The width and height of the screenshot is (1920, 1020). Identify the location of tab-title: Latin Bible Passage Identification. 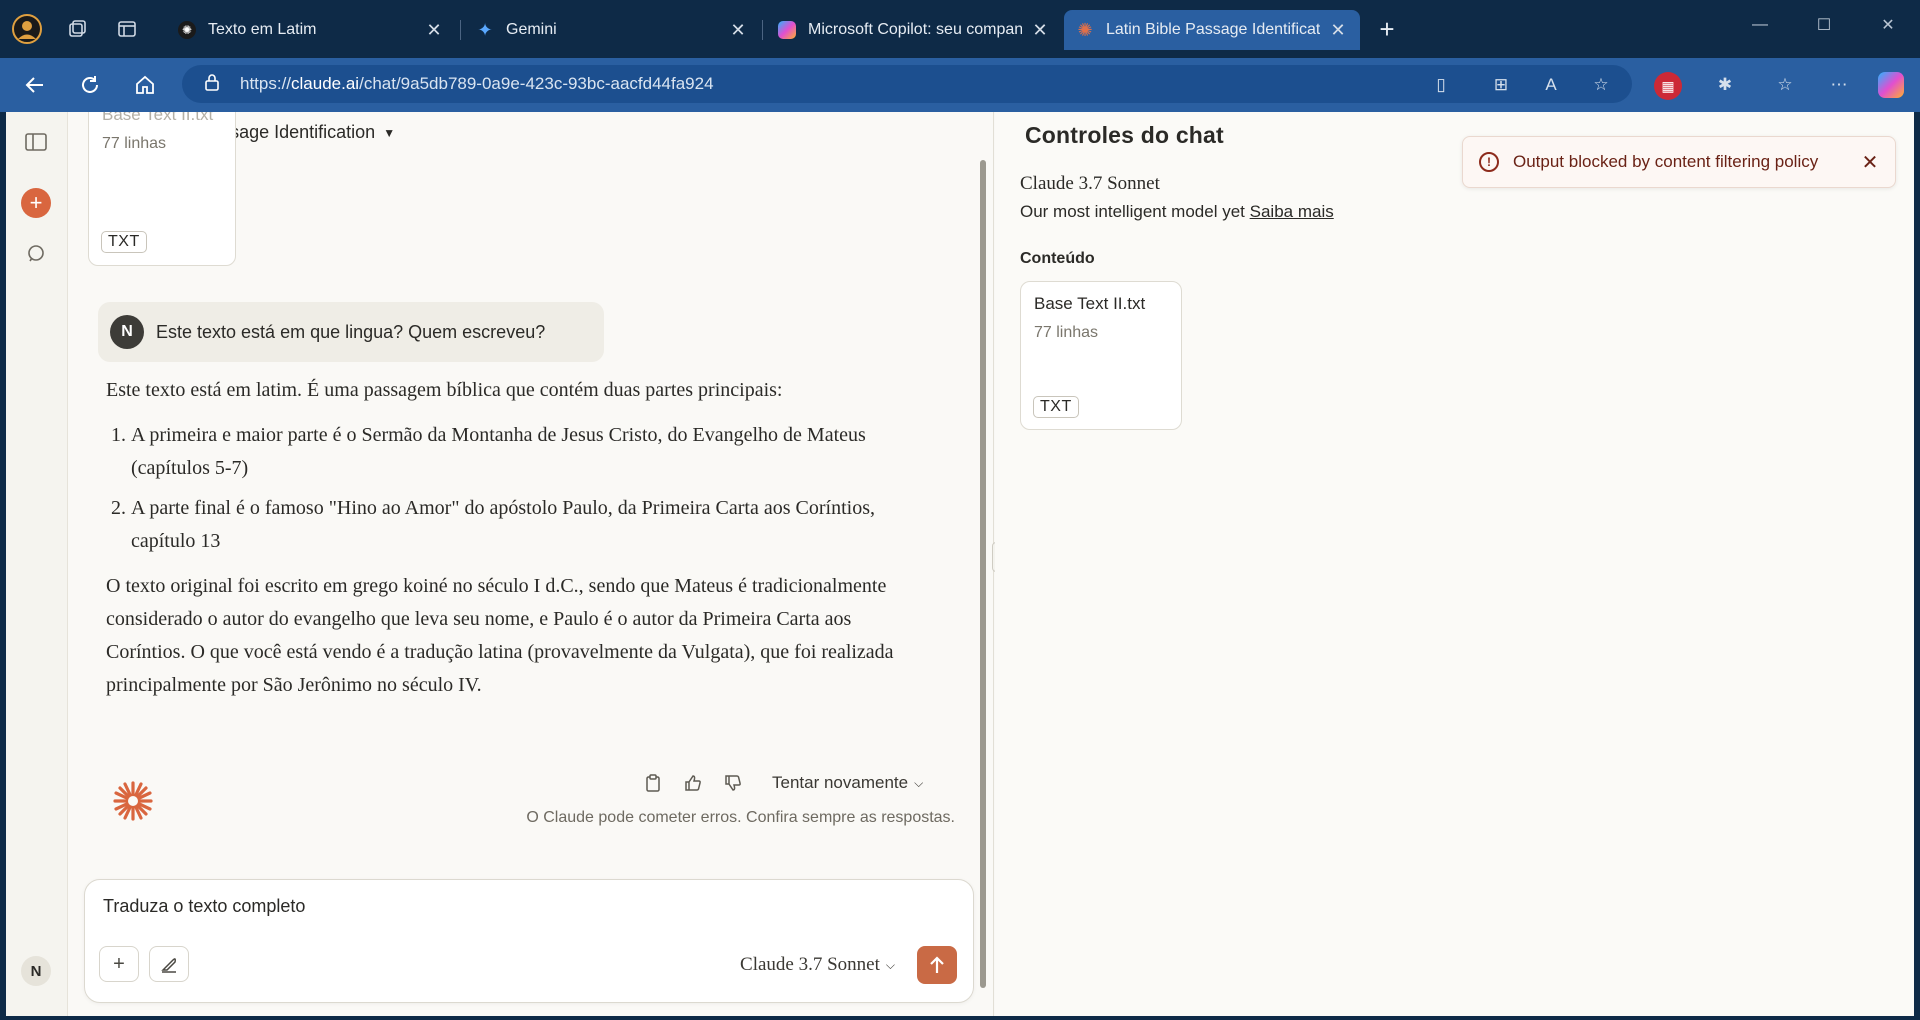
(1213, 29).